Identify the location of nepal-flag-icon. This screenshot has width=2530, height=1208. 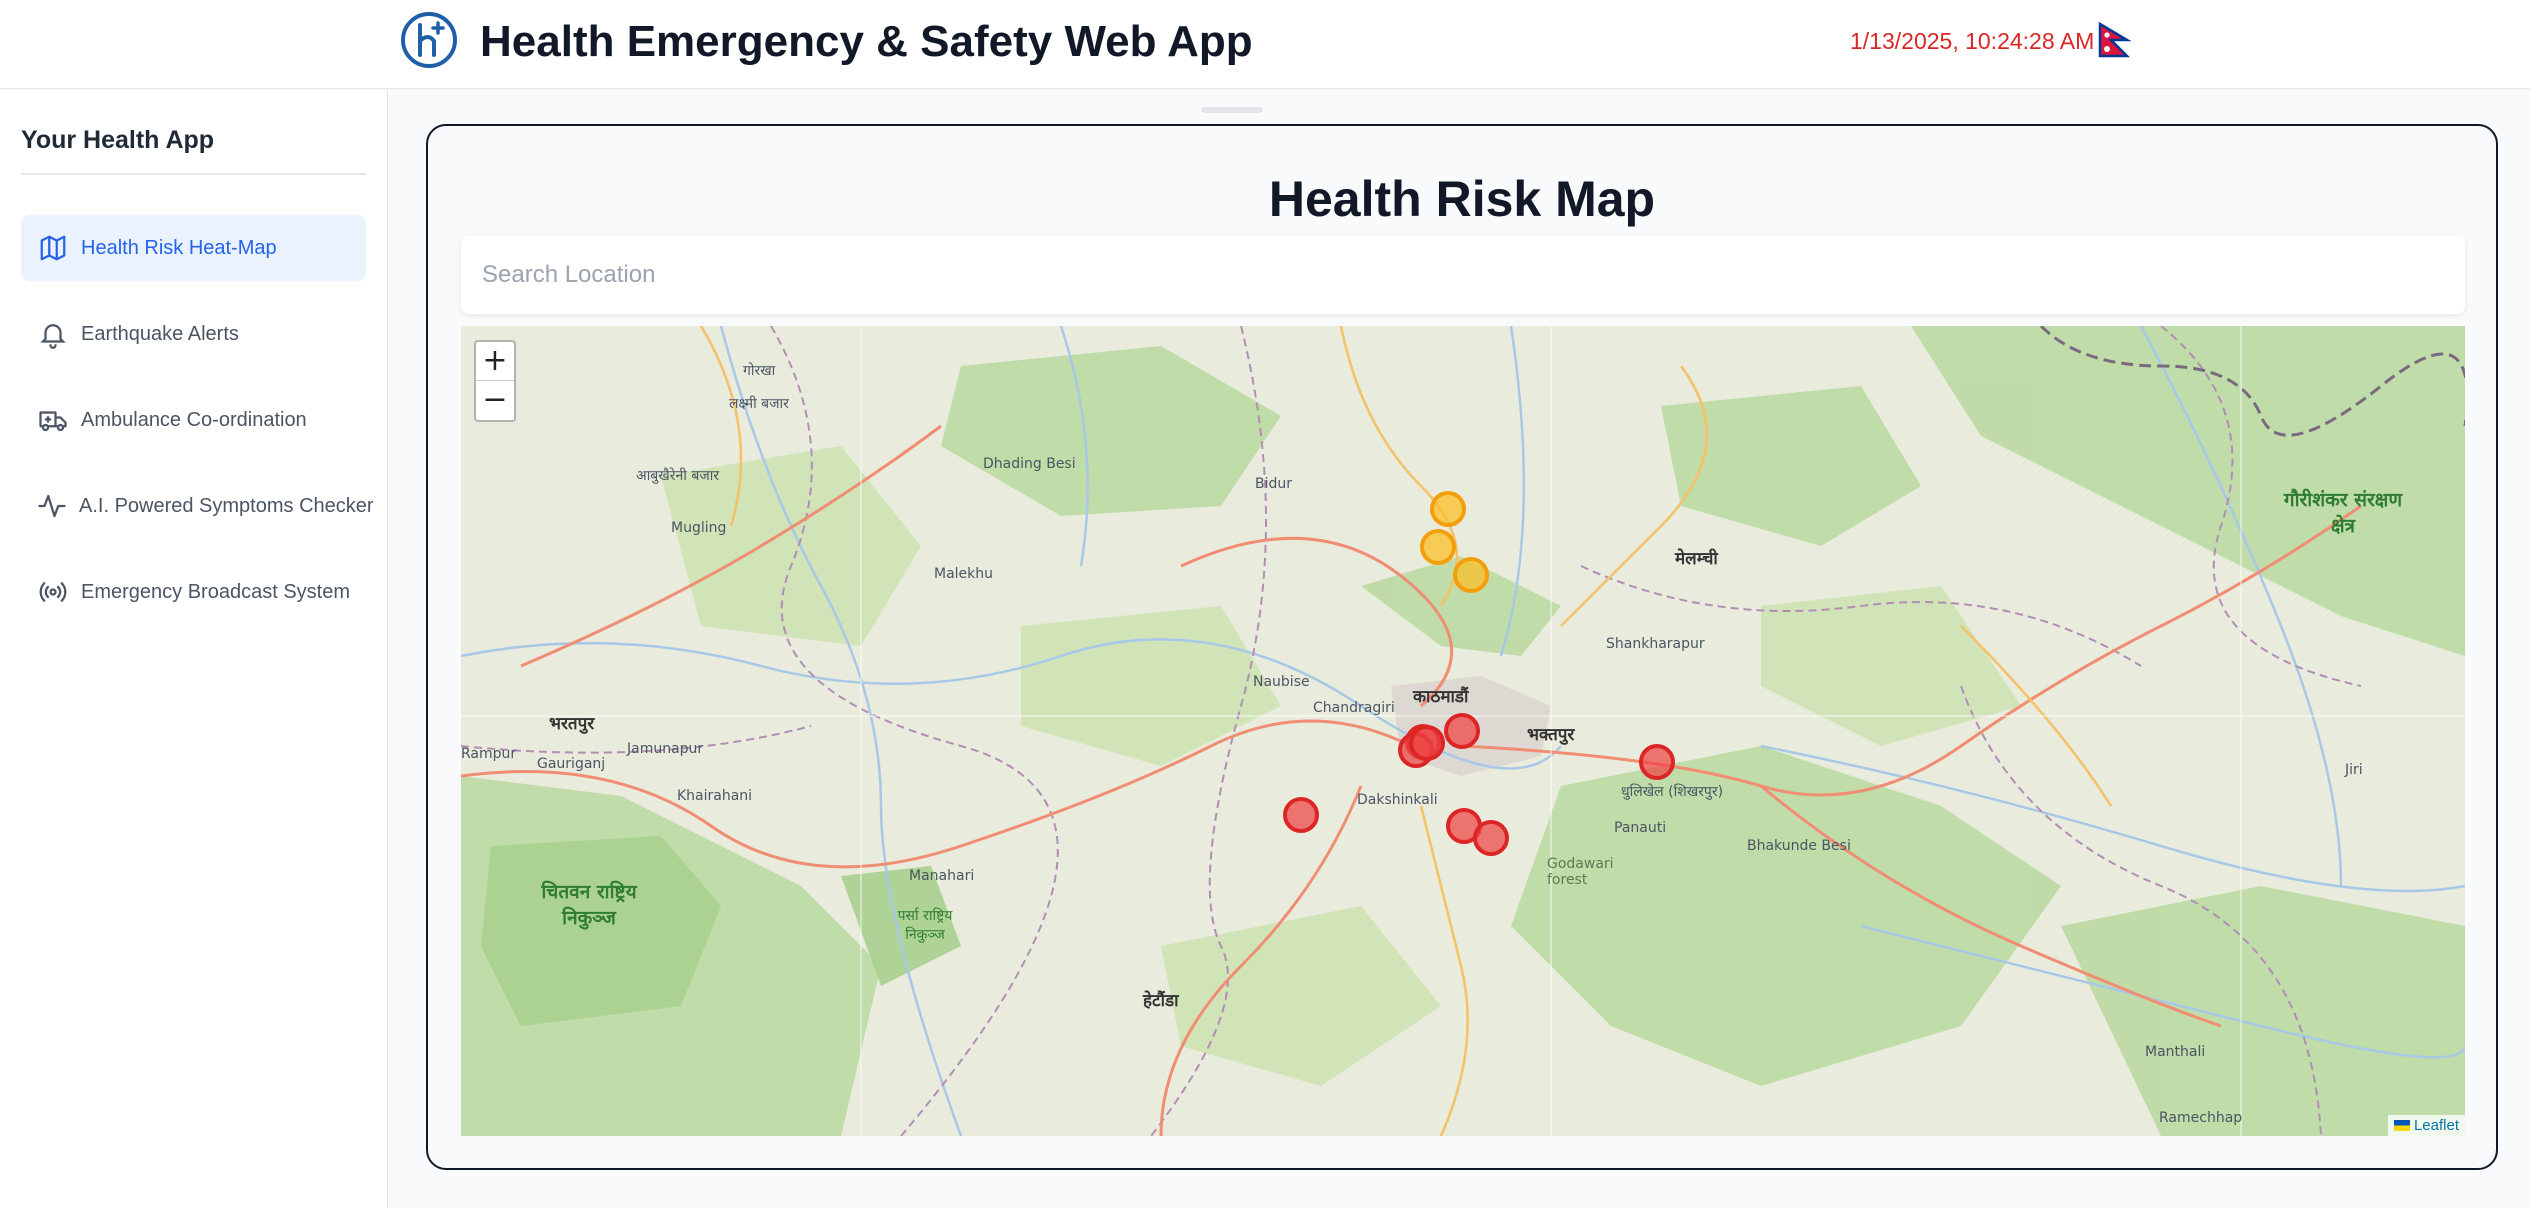
(2114, 40).